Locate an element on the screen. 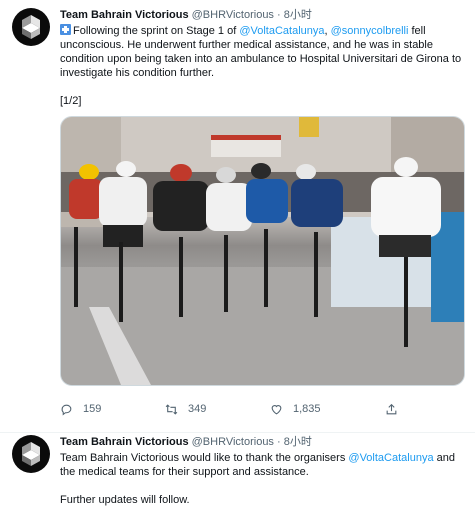  reply-icon is located at coordinates (66, 409).